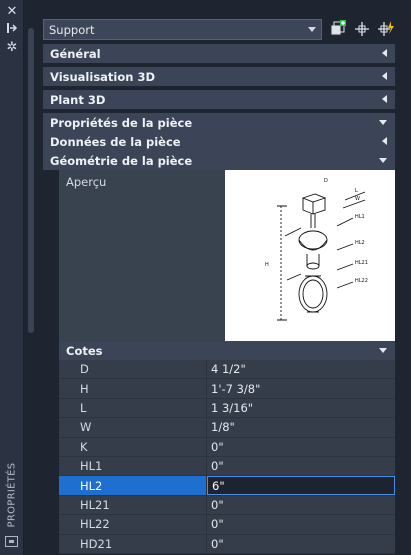 Image resolution: width=411 pixels, height=555 pixels. I want to click on toggle-pickadd-icon, so click(338, 28).